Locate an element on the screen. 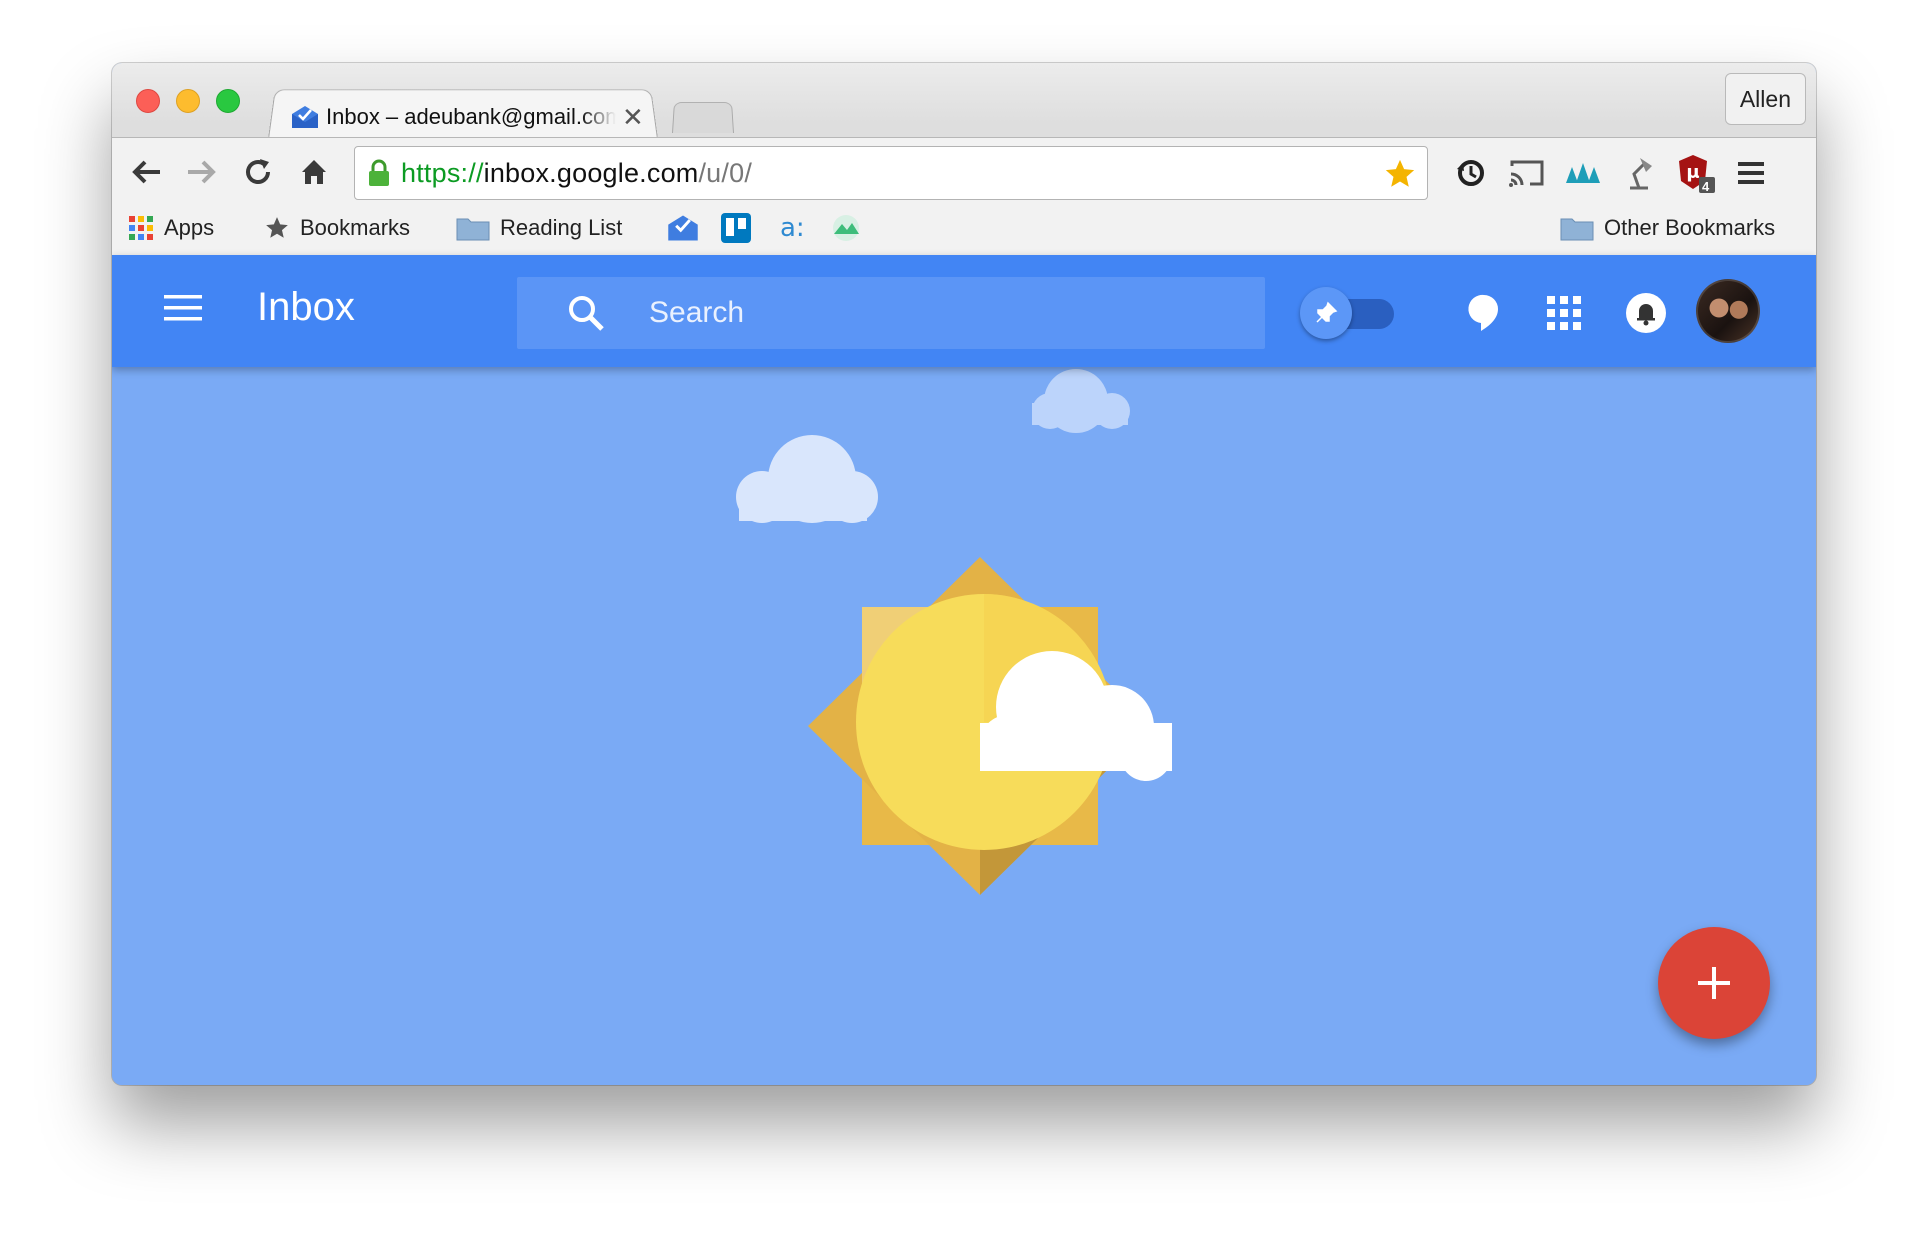 The width and height of the screenshot is (1920, 1240). pin-toggle is located at coordinates (1348, 313).